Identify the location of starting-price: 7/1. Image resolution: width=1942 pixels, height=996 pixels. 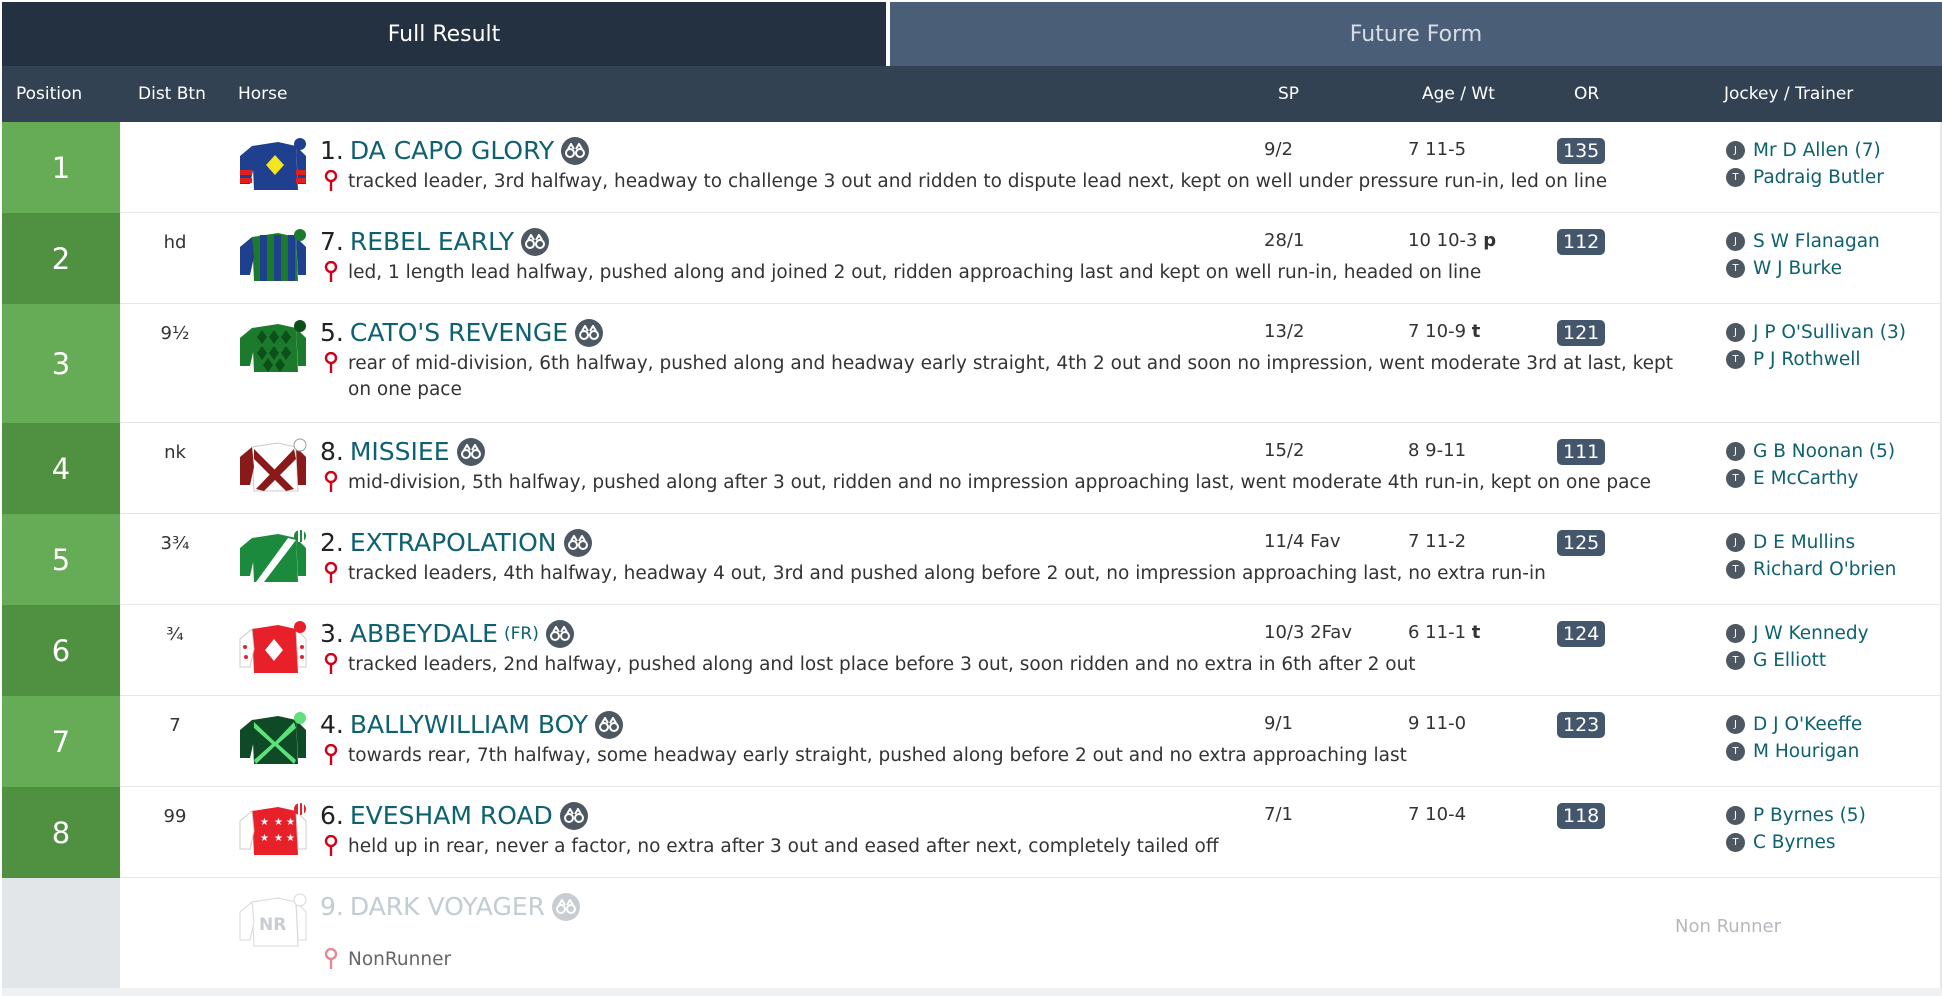
(1278, 814).